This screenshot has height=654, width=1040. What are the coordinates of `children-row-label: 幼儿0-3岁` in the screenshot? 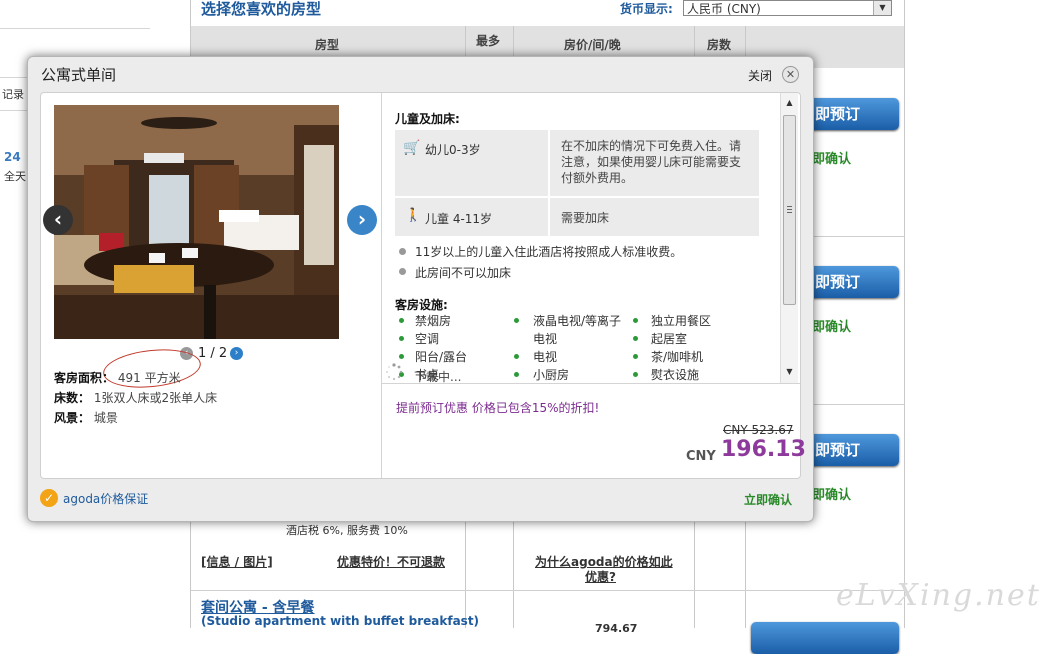 It's located at (453, 150).